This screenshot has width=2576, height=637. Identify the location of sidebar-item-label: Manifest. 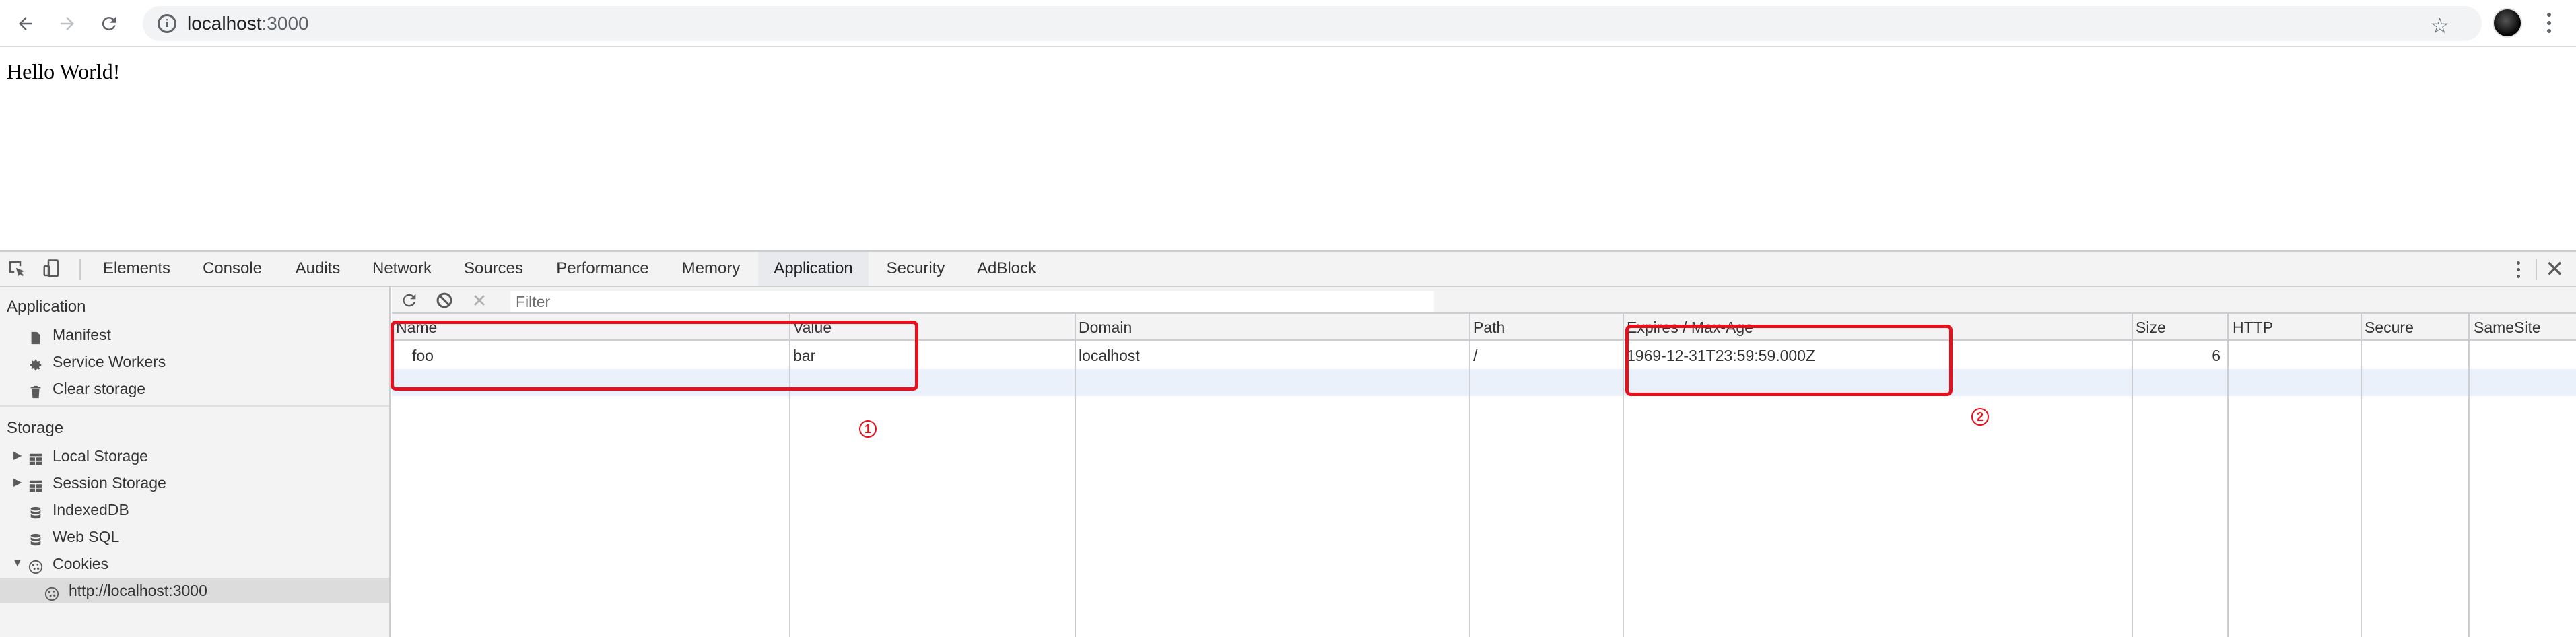
(82, 334).